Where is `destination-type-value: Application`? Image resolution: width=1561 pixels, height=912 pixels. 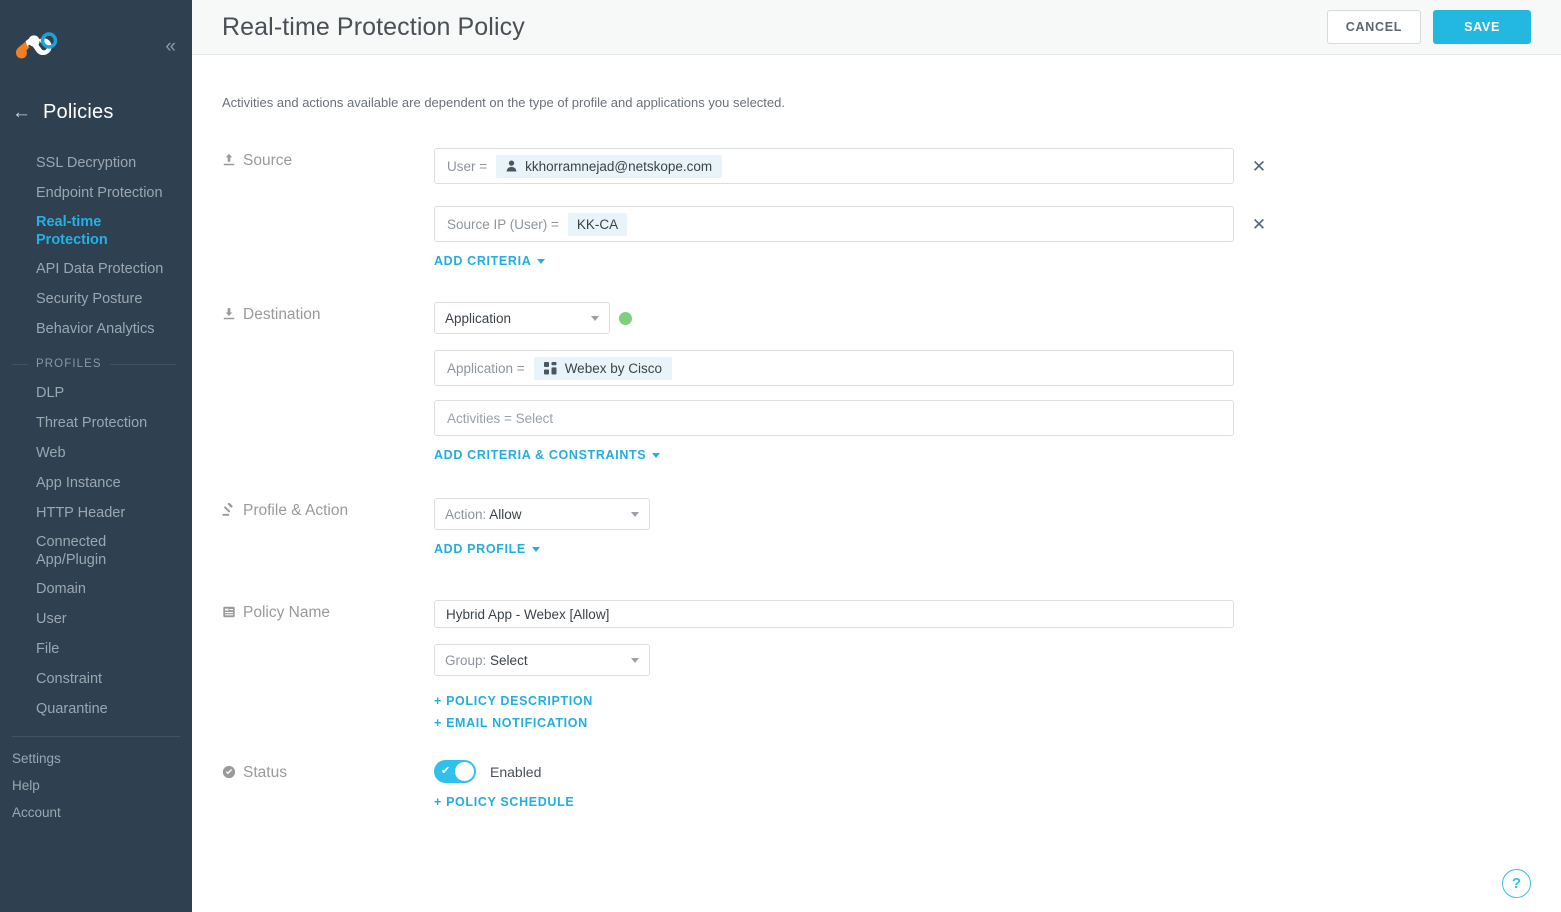 destination-type-value: Application is located at coordinates (478, 318).